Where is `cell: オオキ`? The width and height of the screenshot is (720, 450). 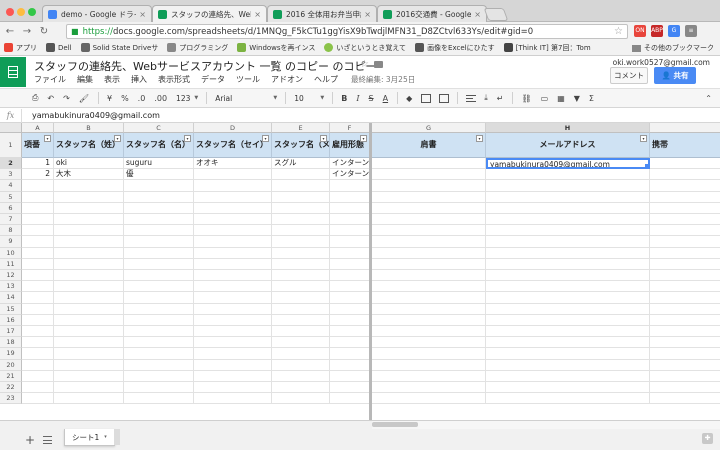
cell: オオキ is located at coordinates (233, 164).